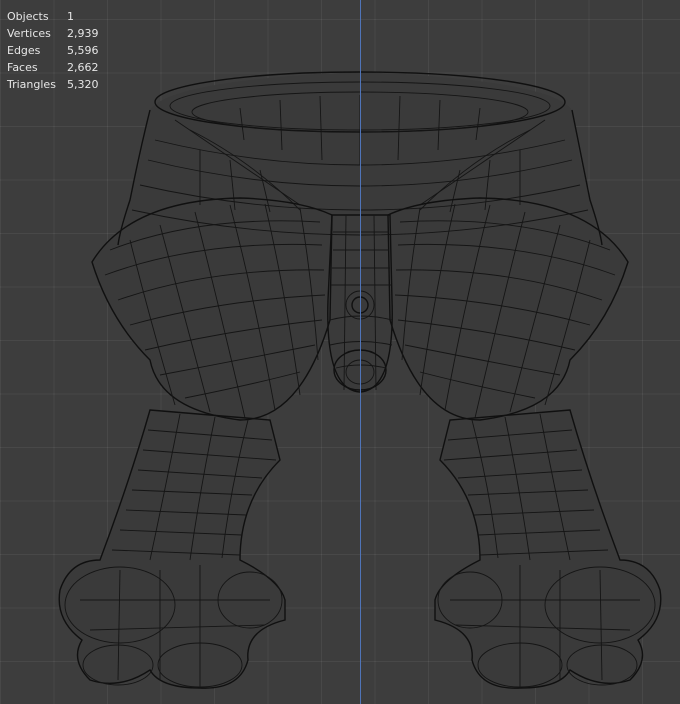 The image size is (680, 704). What do you see at coordinates (53, 33) in the screenshot?
I see `stat-vertices: Vertices 2,939` at bounding box center [53, 33].